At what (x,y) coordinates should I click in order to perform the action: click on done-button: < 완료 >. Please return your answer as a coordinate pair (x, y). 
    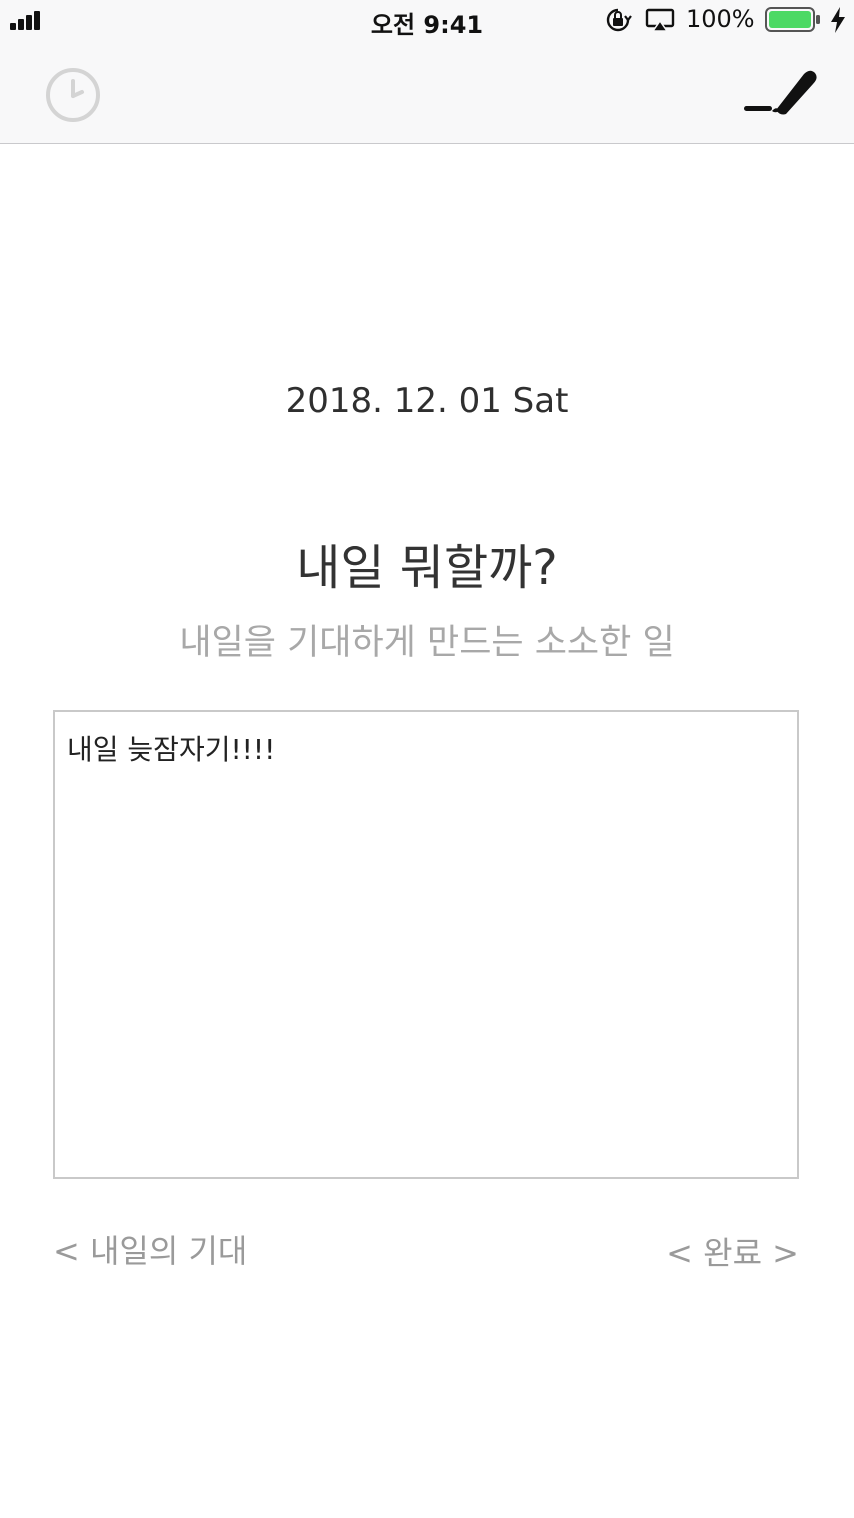
    Looking at the image, I should click on (732, 1251).